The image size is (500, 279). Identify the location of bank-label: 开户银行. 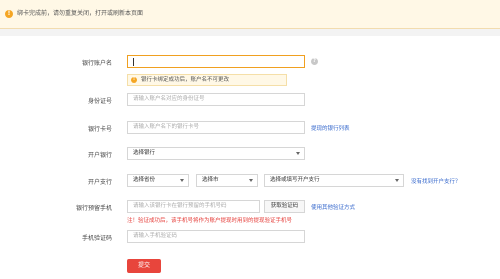
(99, 155).